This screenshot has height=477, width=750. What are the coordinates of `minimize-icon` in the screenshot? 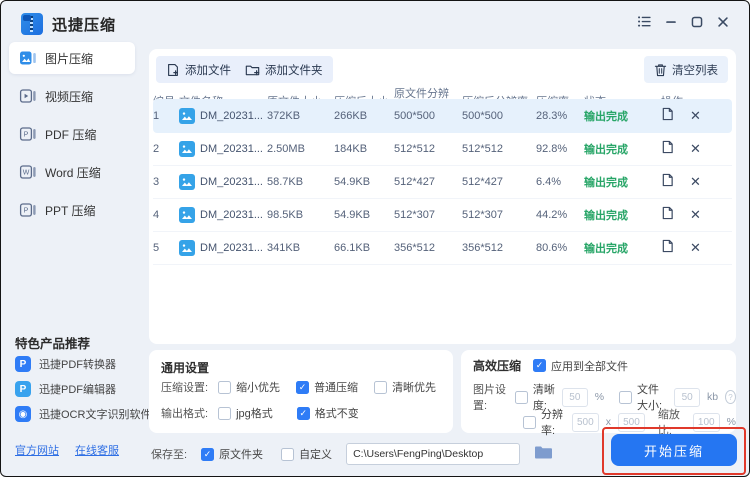 It's located at (670, 21).